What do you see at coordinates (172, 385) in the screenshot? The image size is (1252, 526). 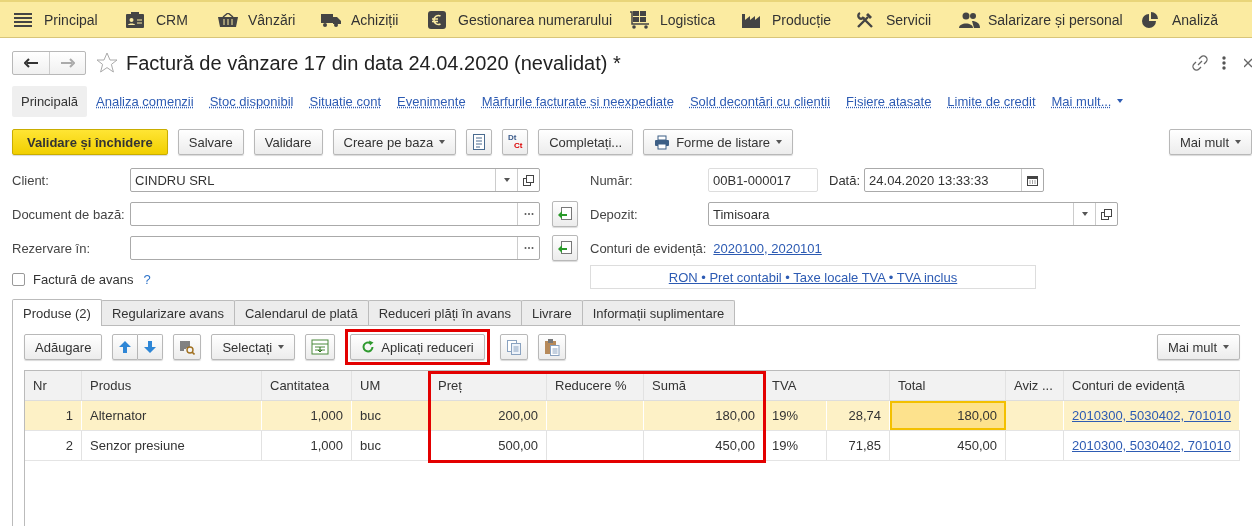 I see `column-header: Produs` at bounding box center [172, 385].